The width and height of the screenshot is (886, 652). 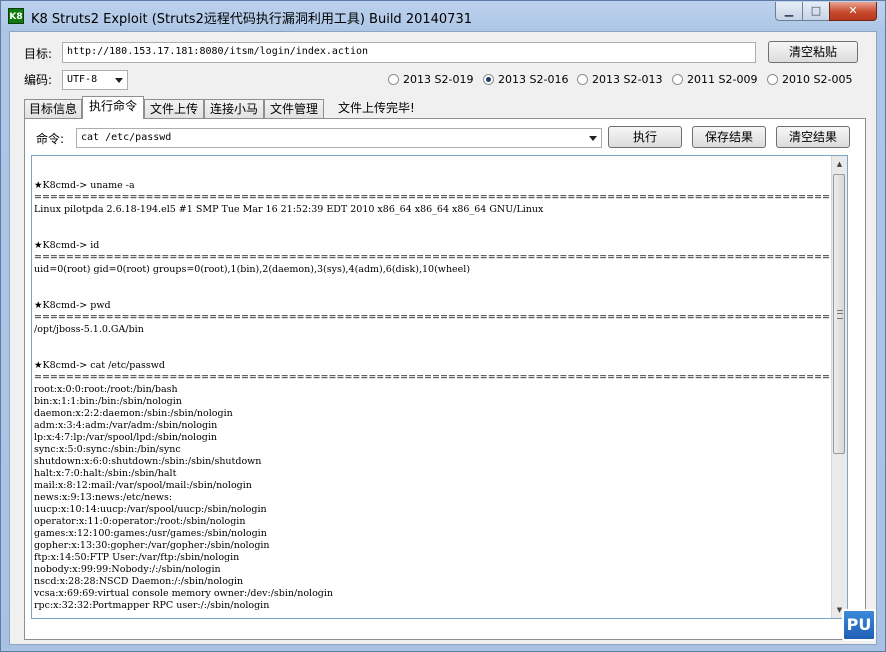 What do you see at coordinates (127, 569) in the screenshot?
I see `console-line: nobody:x:99:99:Nobody:/:/sbin/nologin` at bounding box center [127, 569].